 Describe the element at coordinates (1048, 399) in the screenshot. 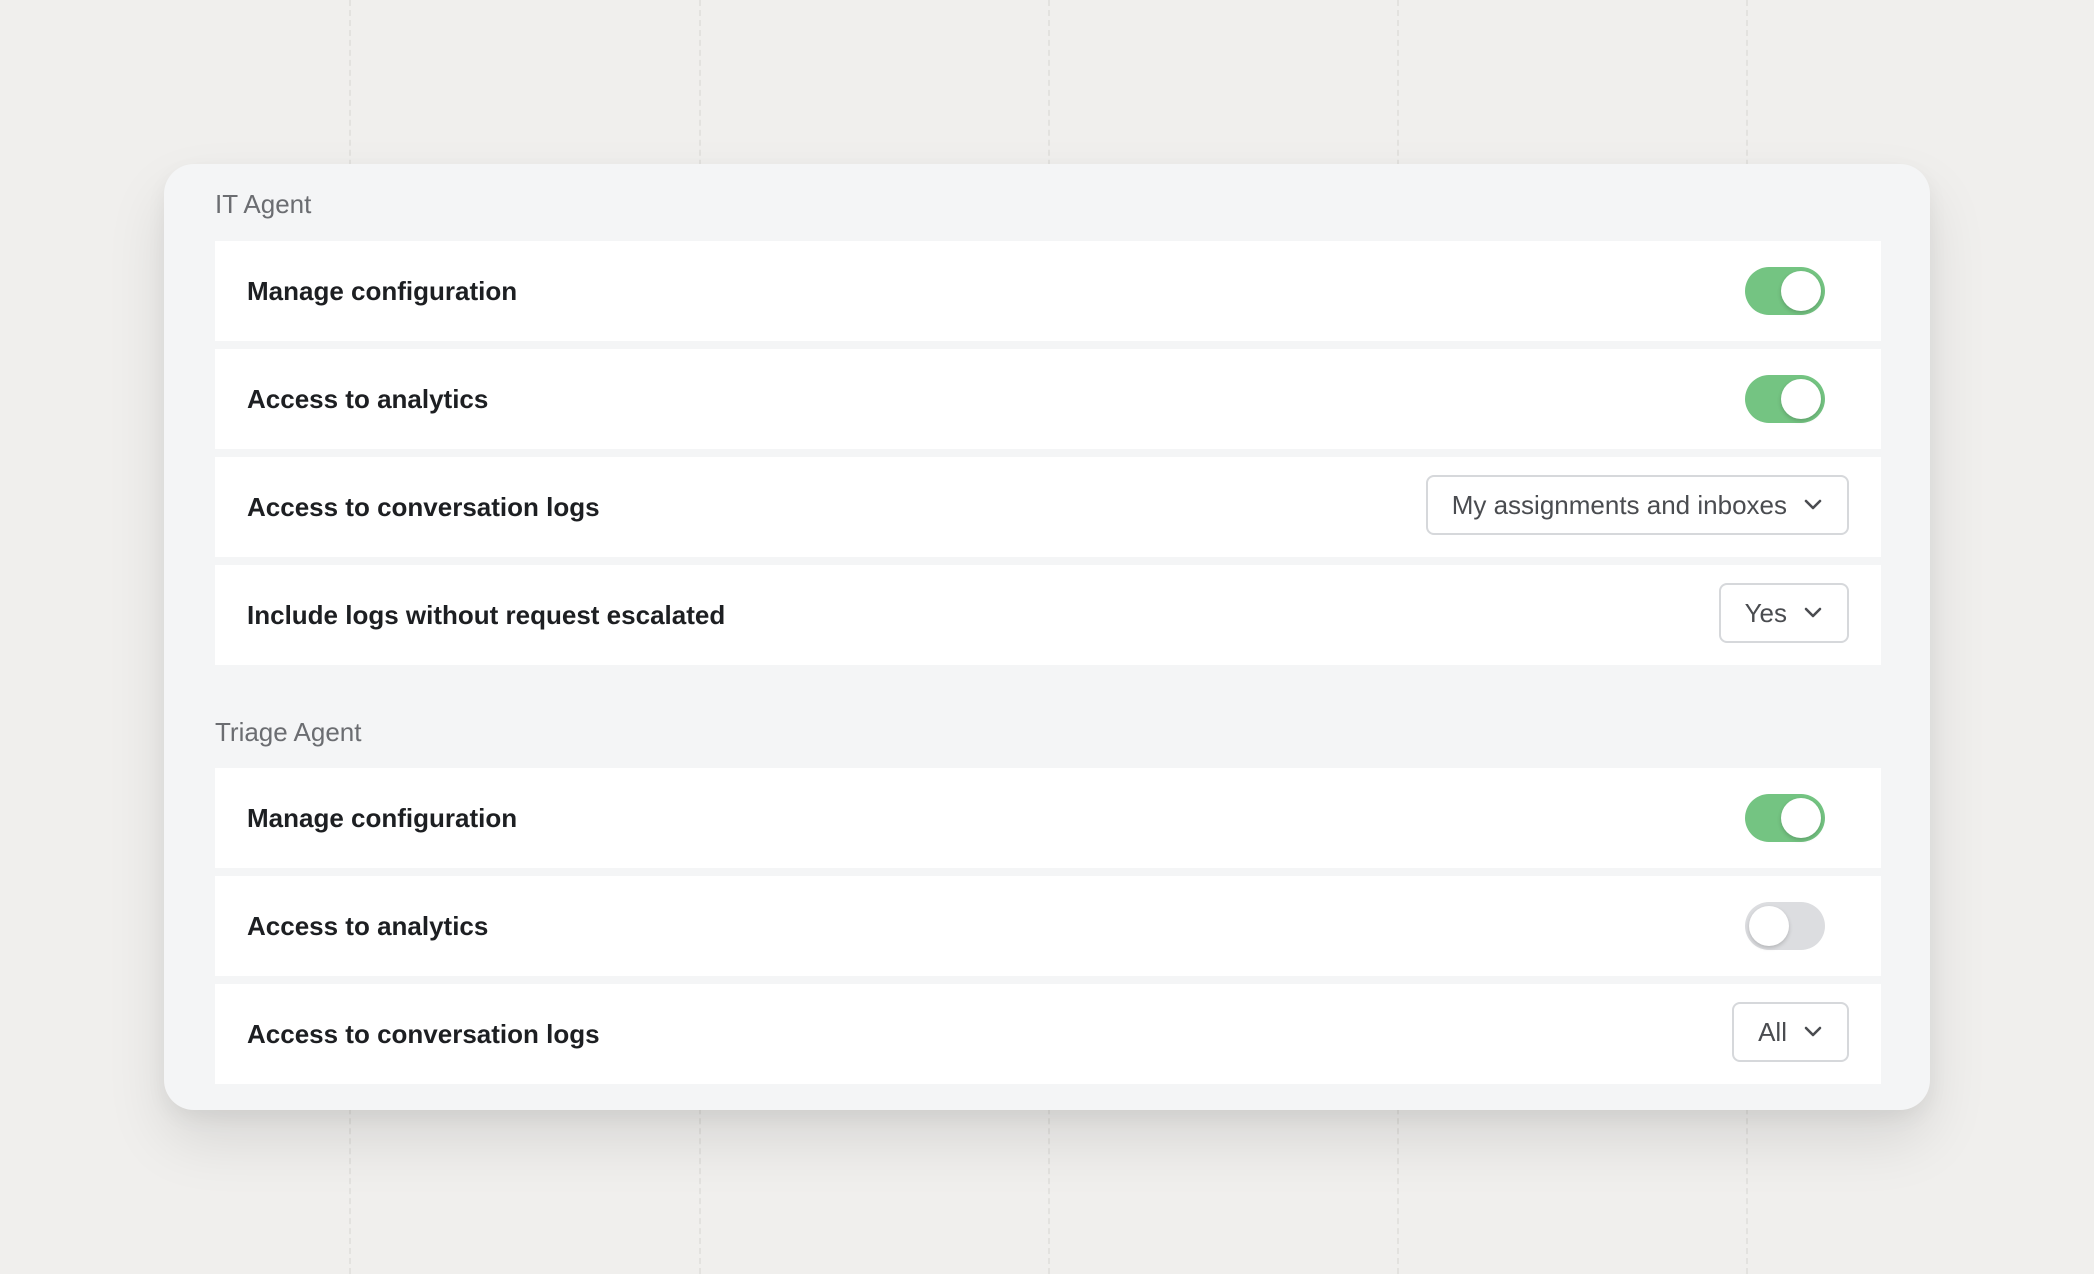

I see `row-it-access-to-analytics: Access to analytics` at that location.